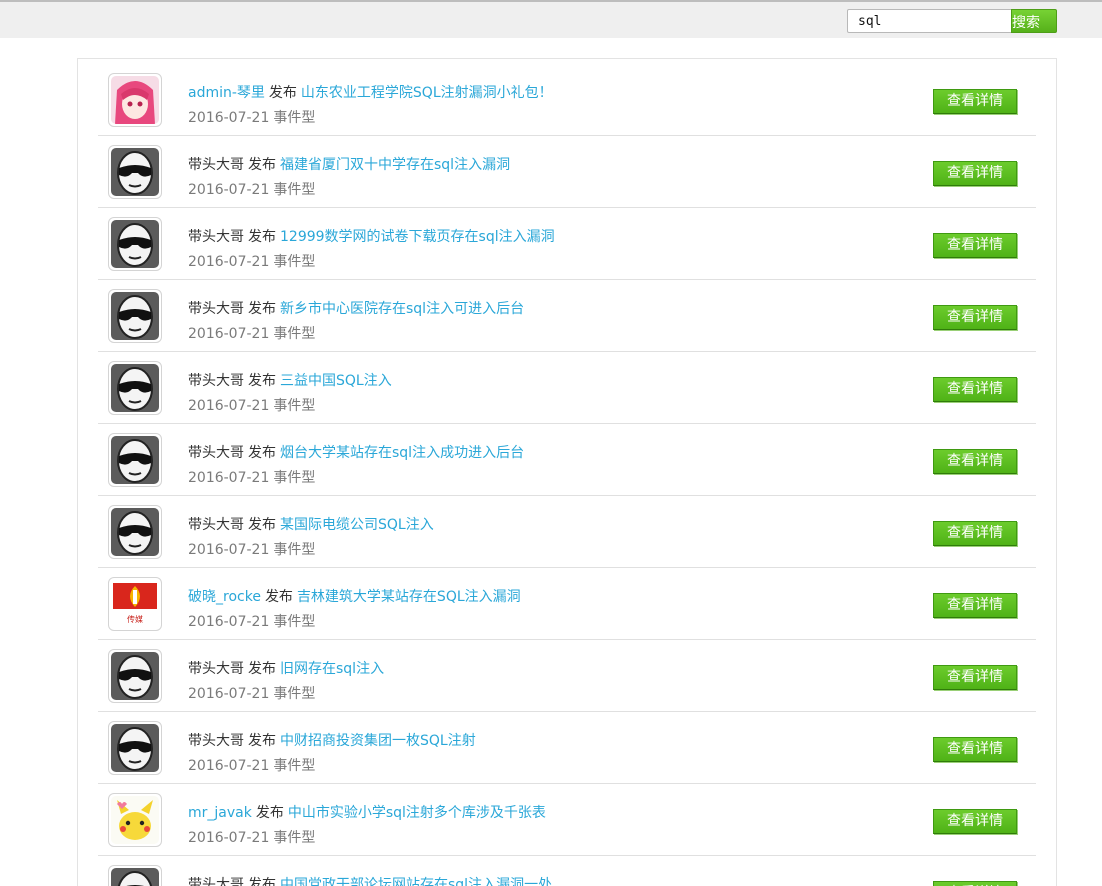  I want to click on item-headline: 带头大哥 发布 新乡市中心医院存在sql注入可进入后台, so click(356, 308).